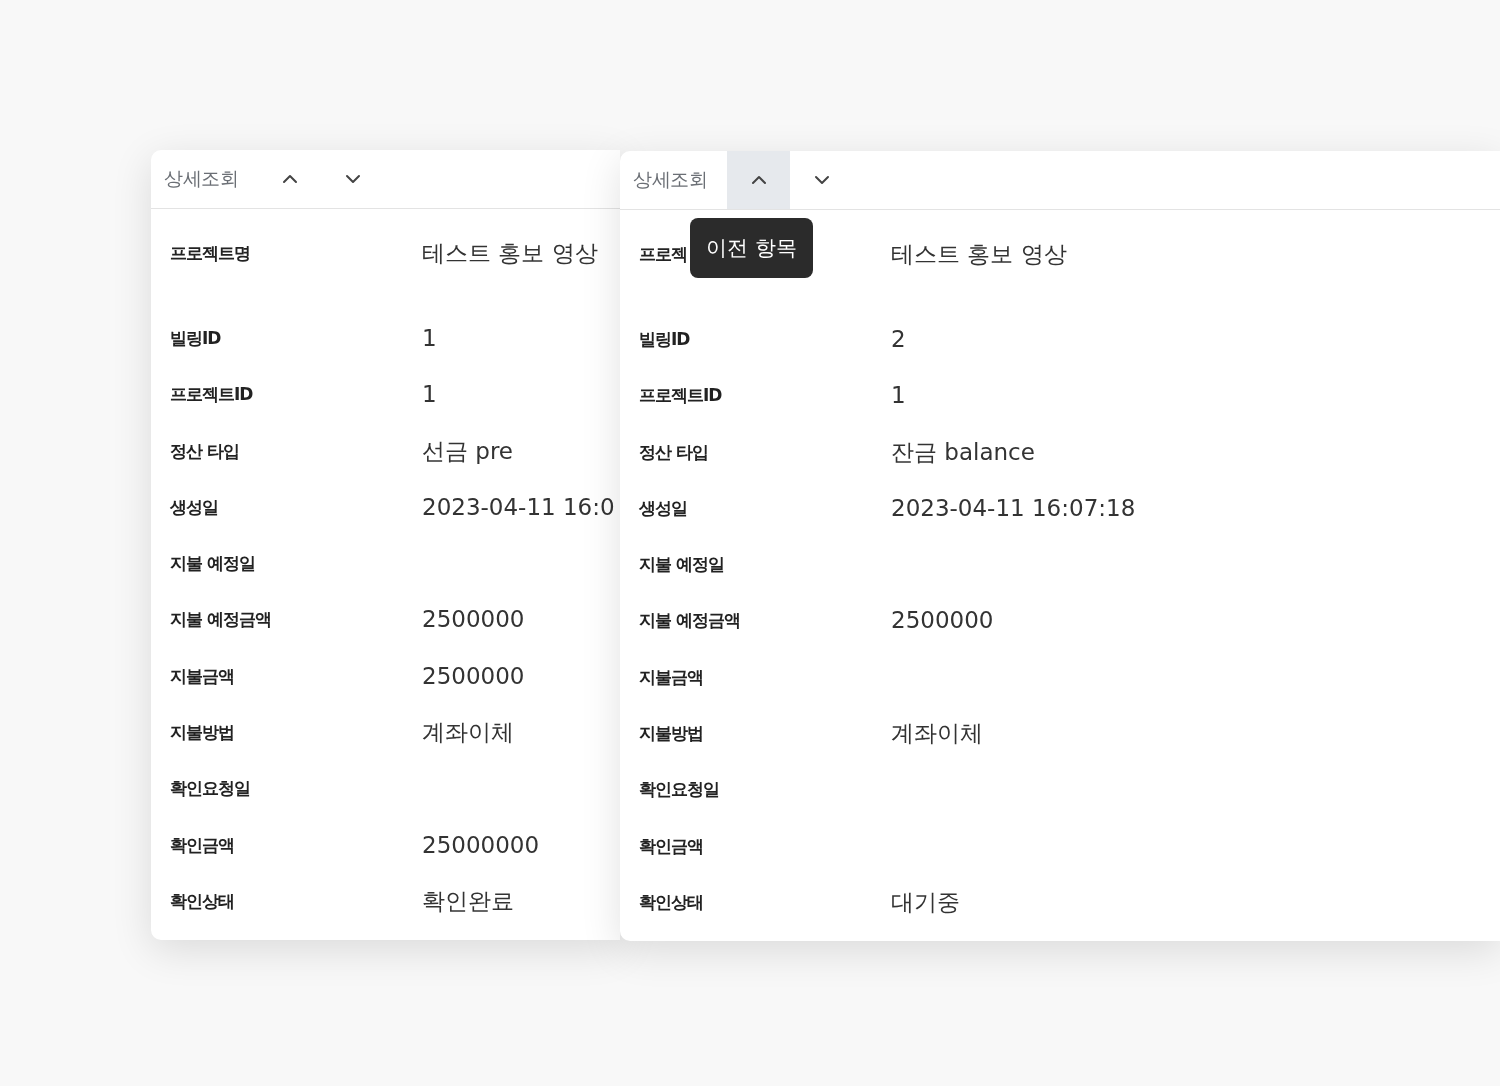  Describe the element at coordinates (481, 845) in the screenshot. I see `field-value: 25000000` at that location.